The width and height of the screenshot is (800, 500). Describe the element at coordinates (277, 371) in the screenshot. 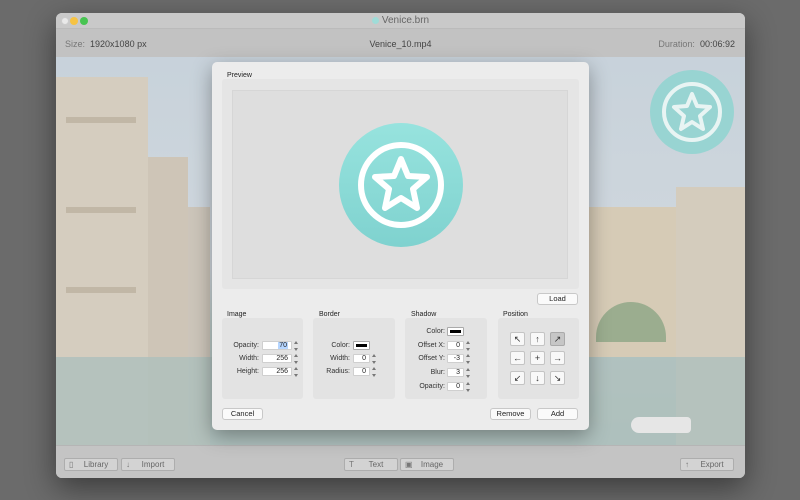

I see `height-field: 256` at that location.